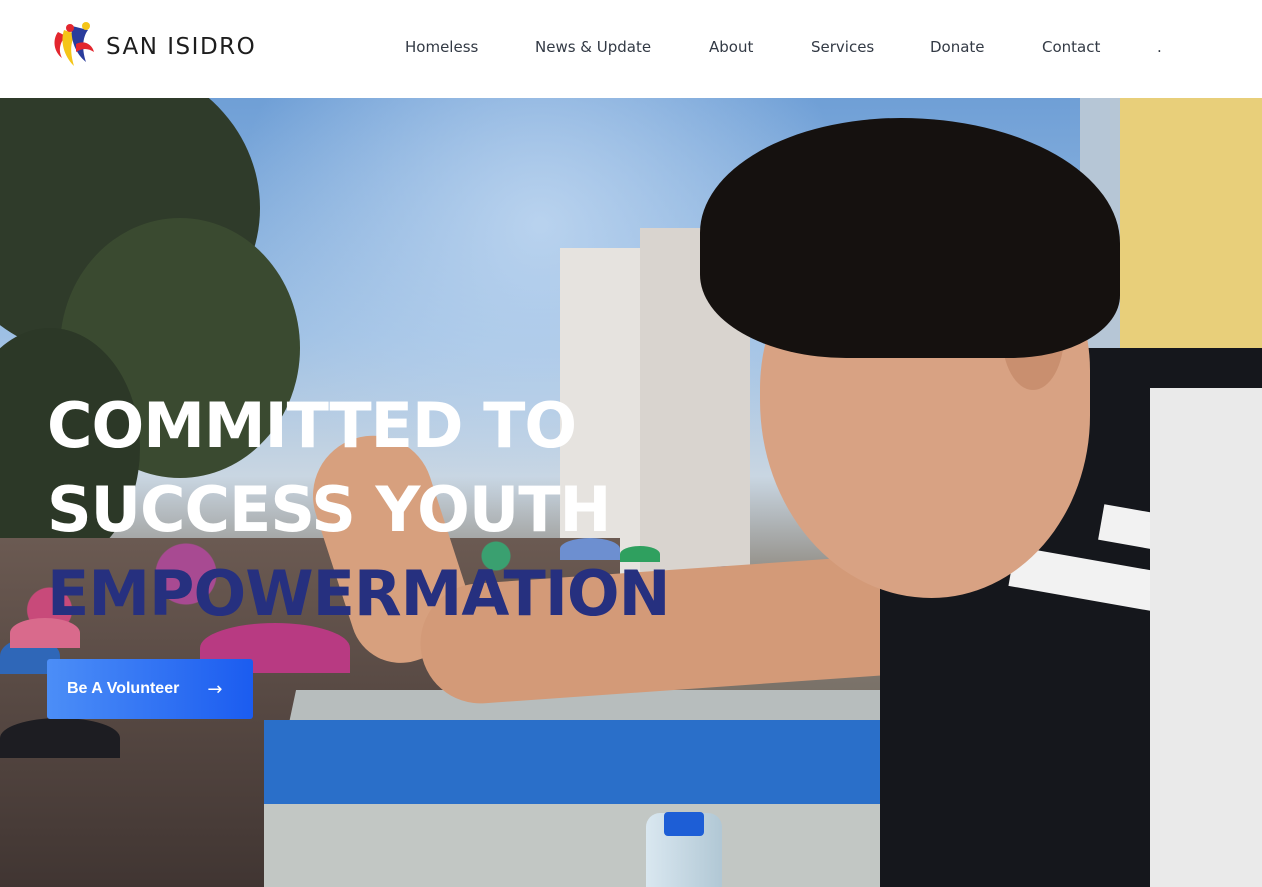 Image resolution: width=1262 pixels, height=887 pixels. Describe the element at coordinates (358, 593) in the screenshot. I see `headline-accent: EMPOWERMATION` at that location.